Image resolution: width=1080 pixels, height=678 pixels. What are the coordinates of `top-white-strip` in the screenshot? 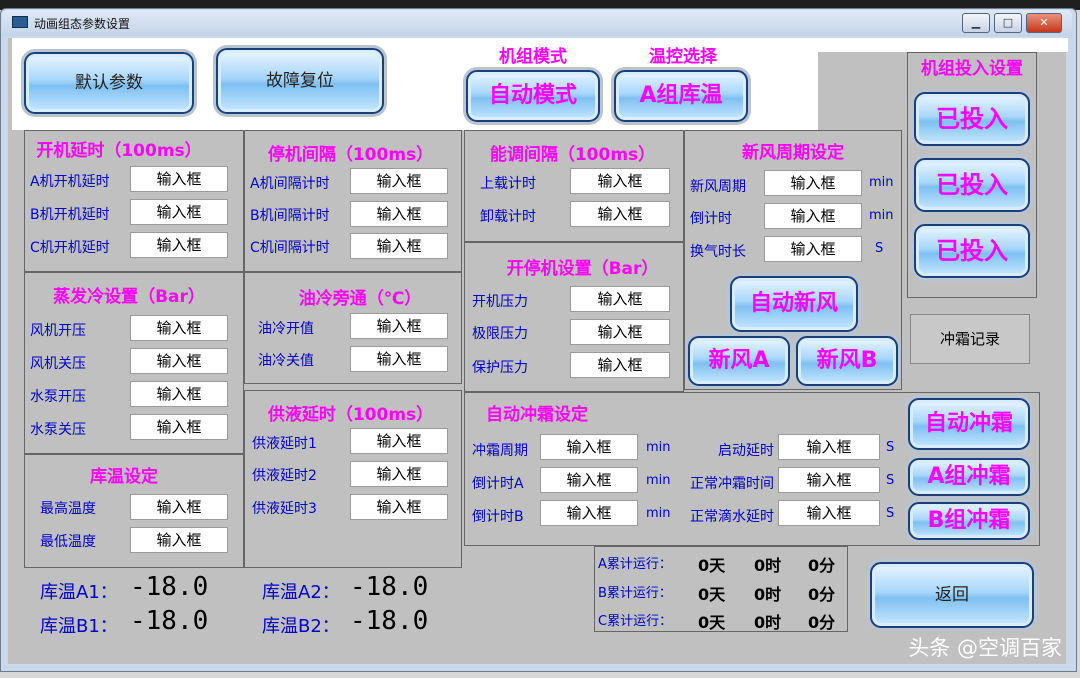 It's located at (943, 45).